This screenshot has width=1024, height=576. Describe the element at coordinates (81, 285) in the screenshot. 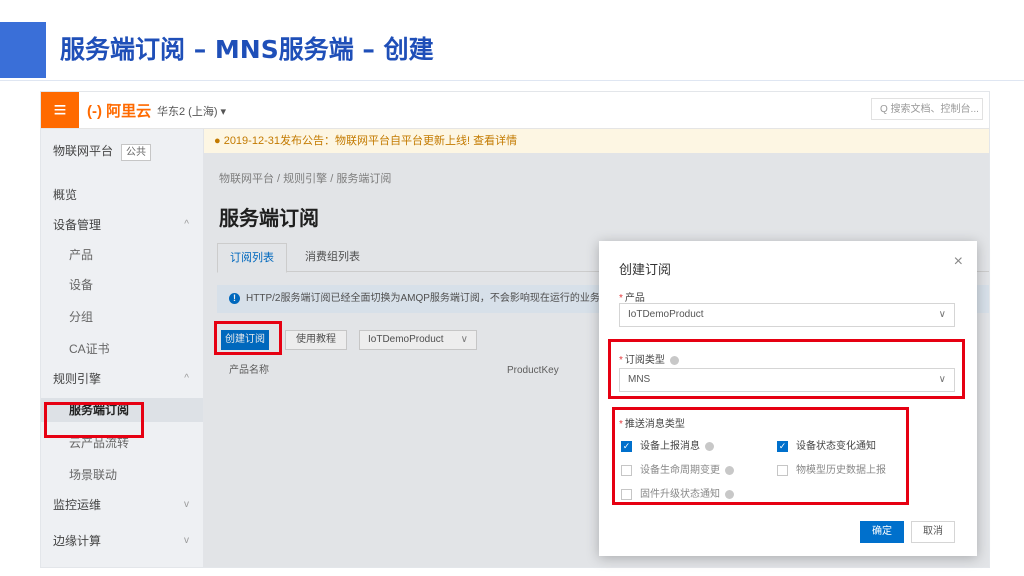

I see `sidebar-item-label: 设备` at that location.